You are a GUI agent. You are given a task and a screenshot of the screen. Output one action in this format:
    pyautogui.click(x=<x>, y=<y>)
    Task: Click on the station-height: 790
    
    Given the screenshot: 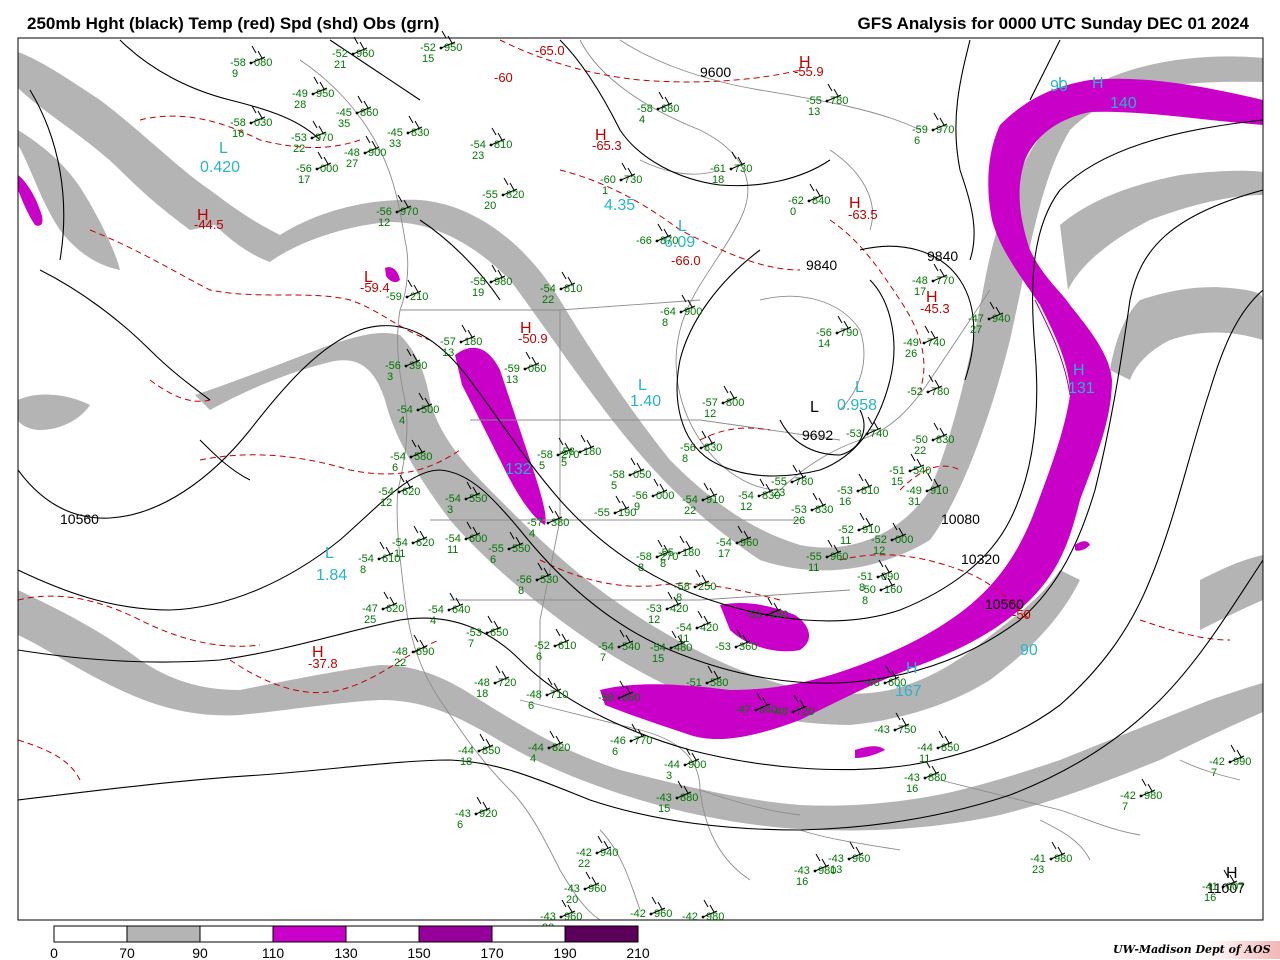 What is the action you would take?
    pyautogui.click(x=849, y=333)
    